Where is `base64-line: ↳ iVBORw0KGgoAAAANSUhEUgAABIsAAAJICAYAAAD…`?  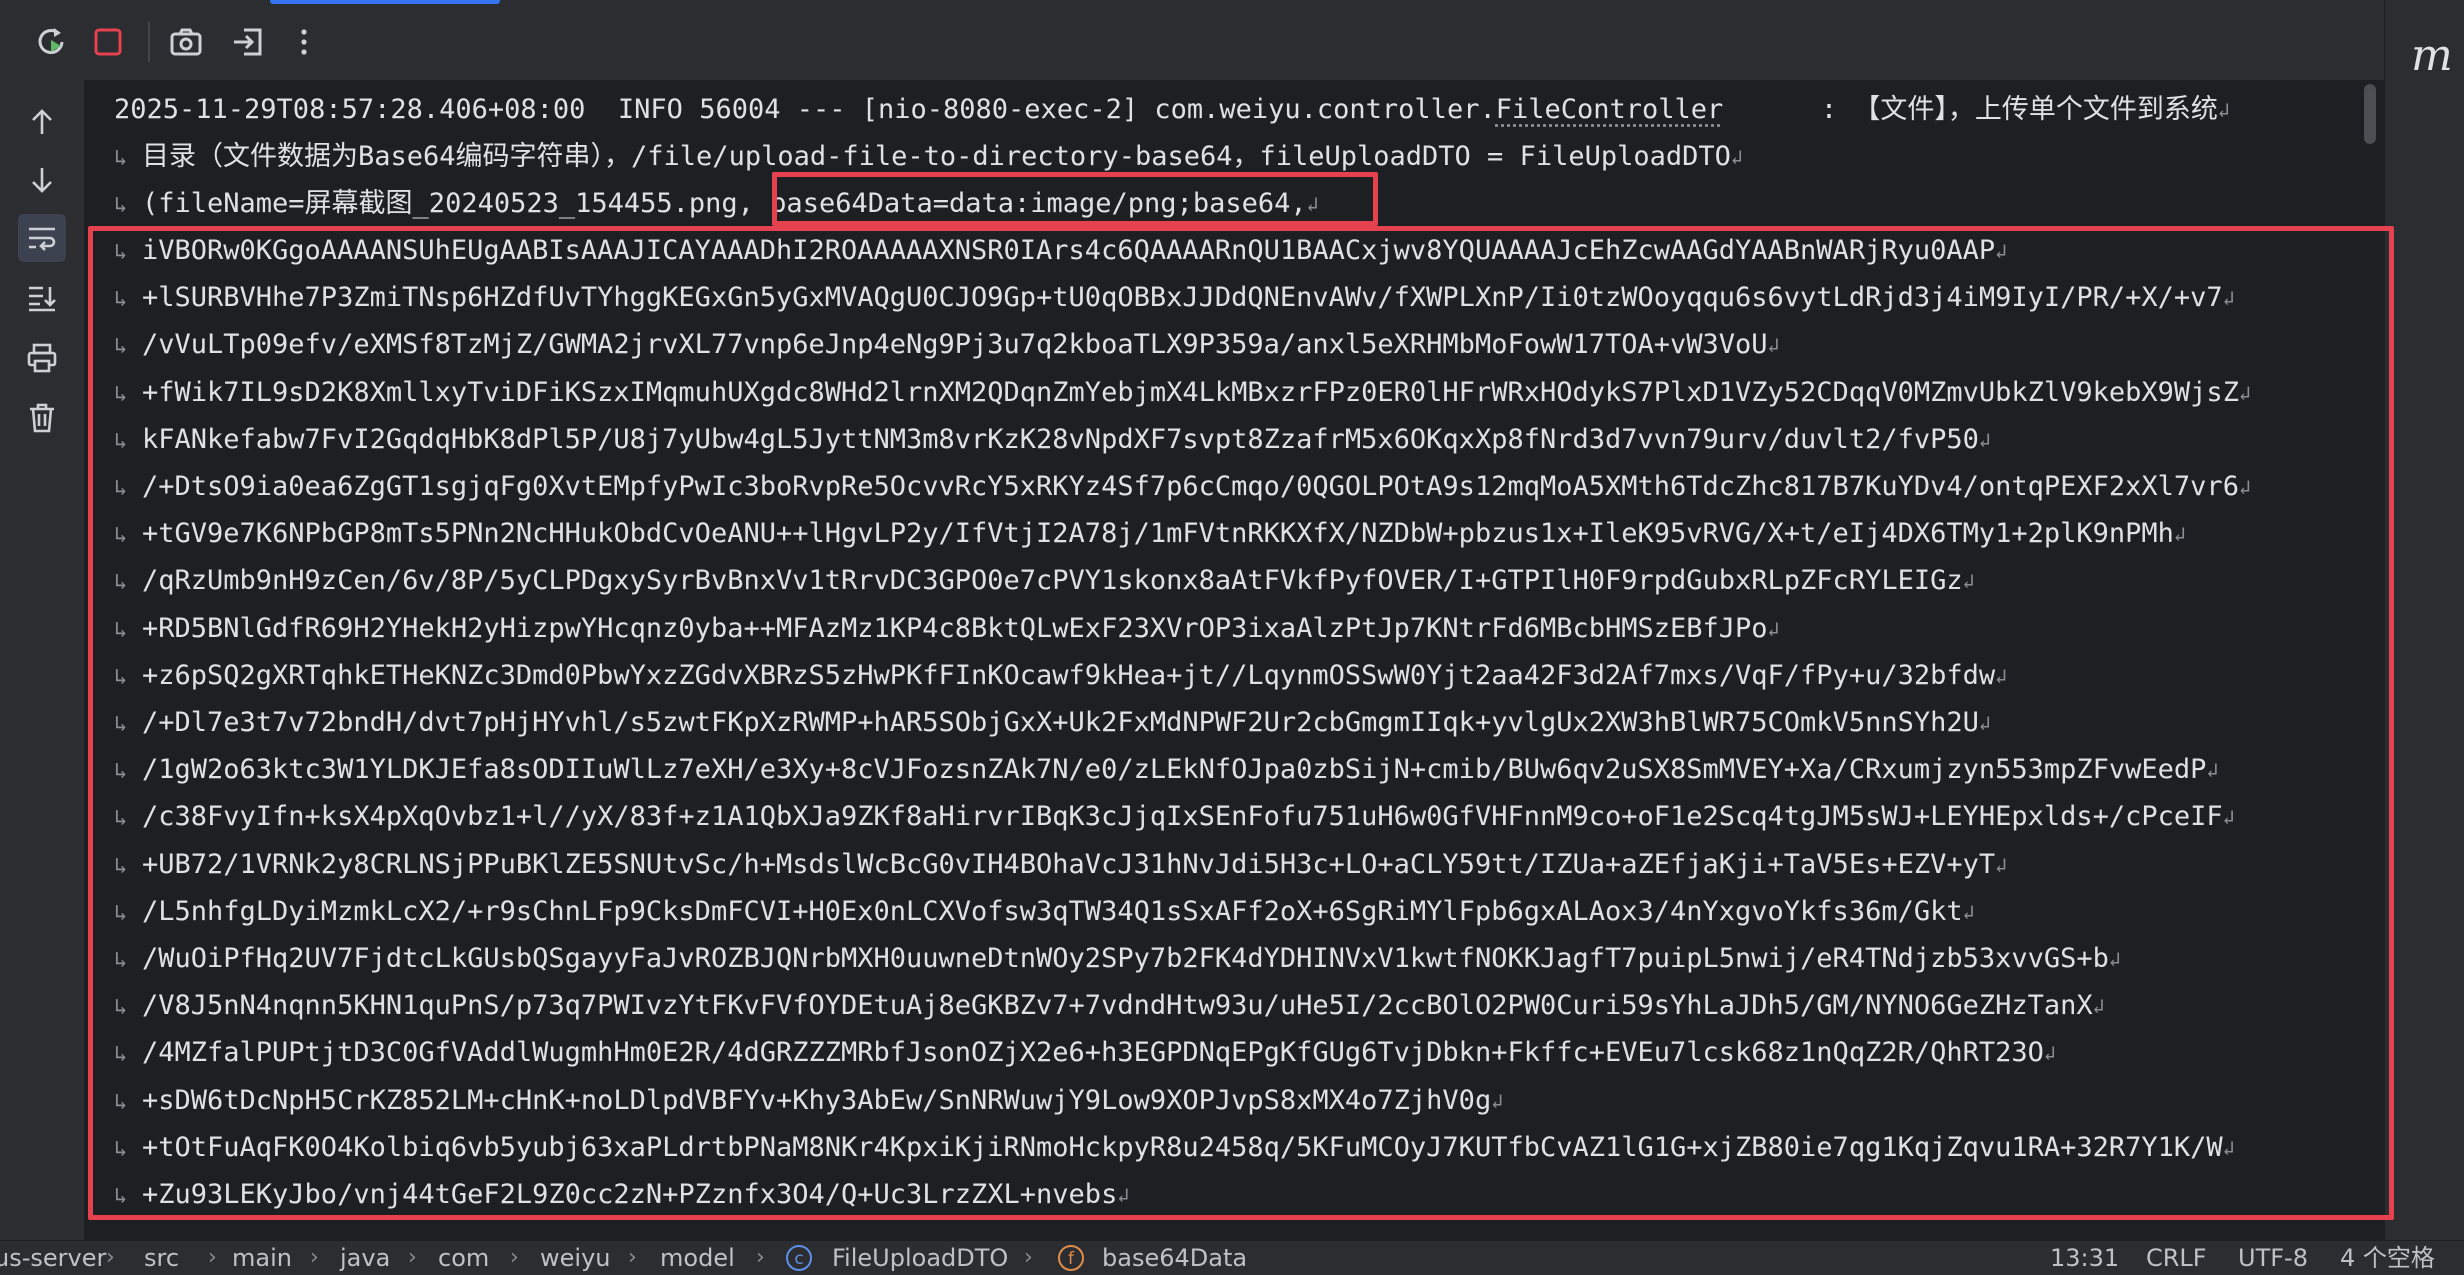 base64-line: ↳ iVBORw0KGgoAAAANSUhEUgAABIsAAAJICAYAAAD… is located at coordinates (1060, 250).